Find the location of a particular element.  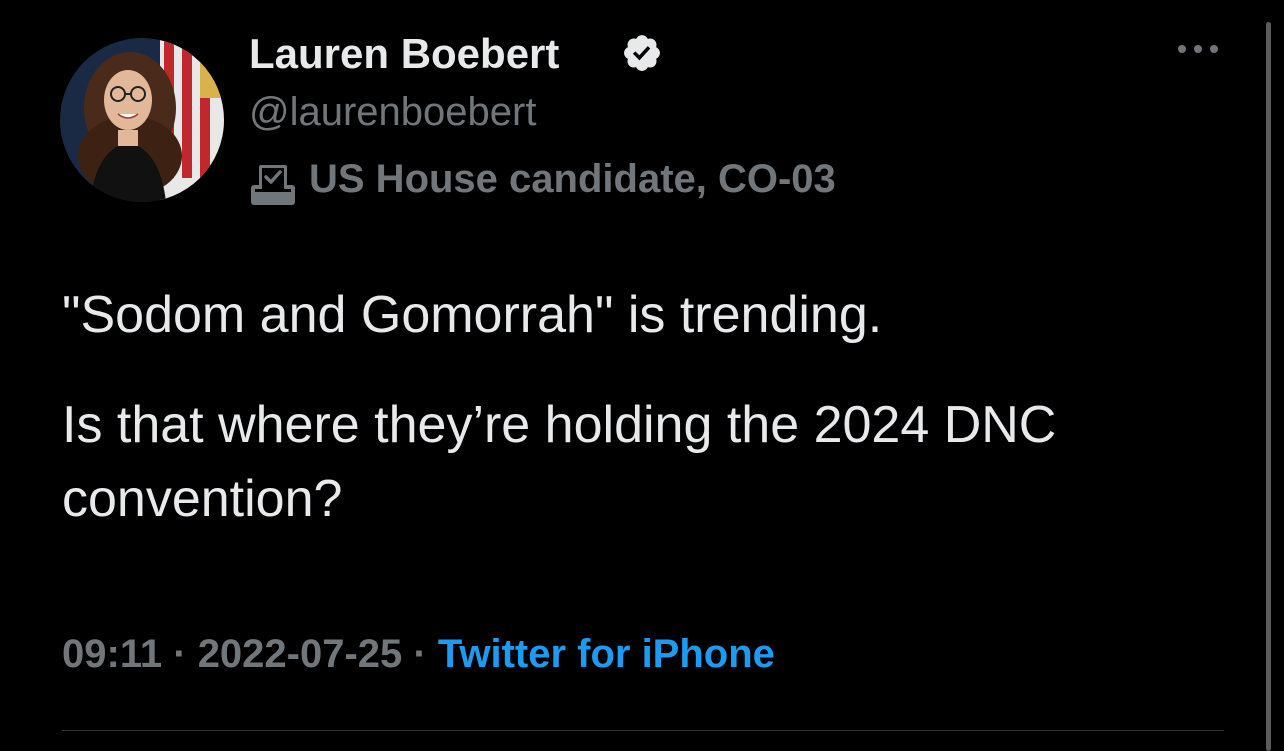

tweet-date: 2022-07-25 is located at coordinates (300, 654).